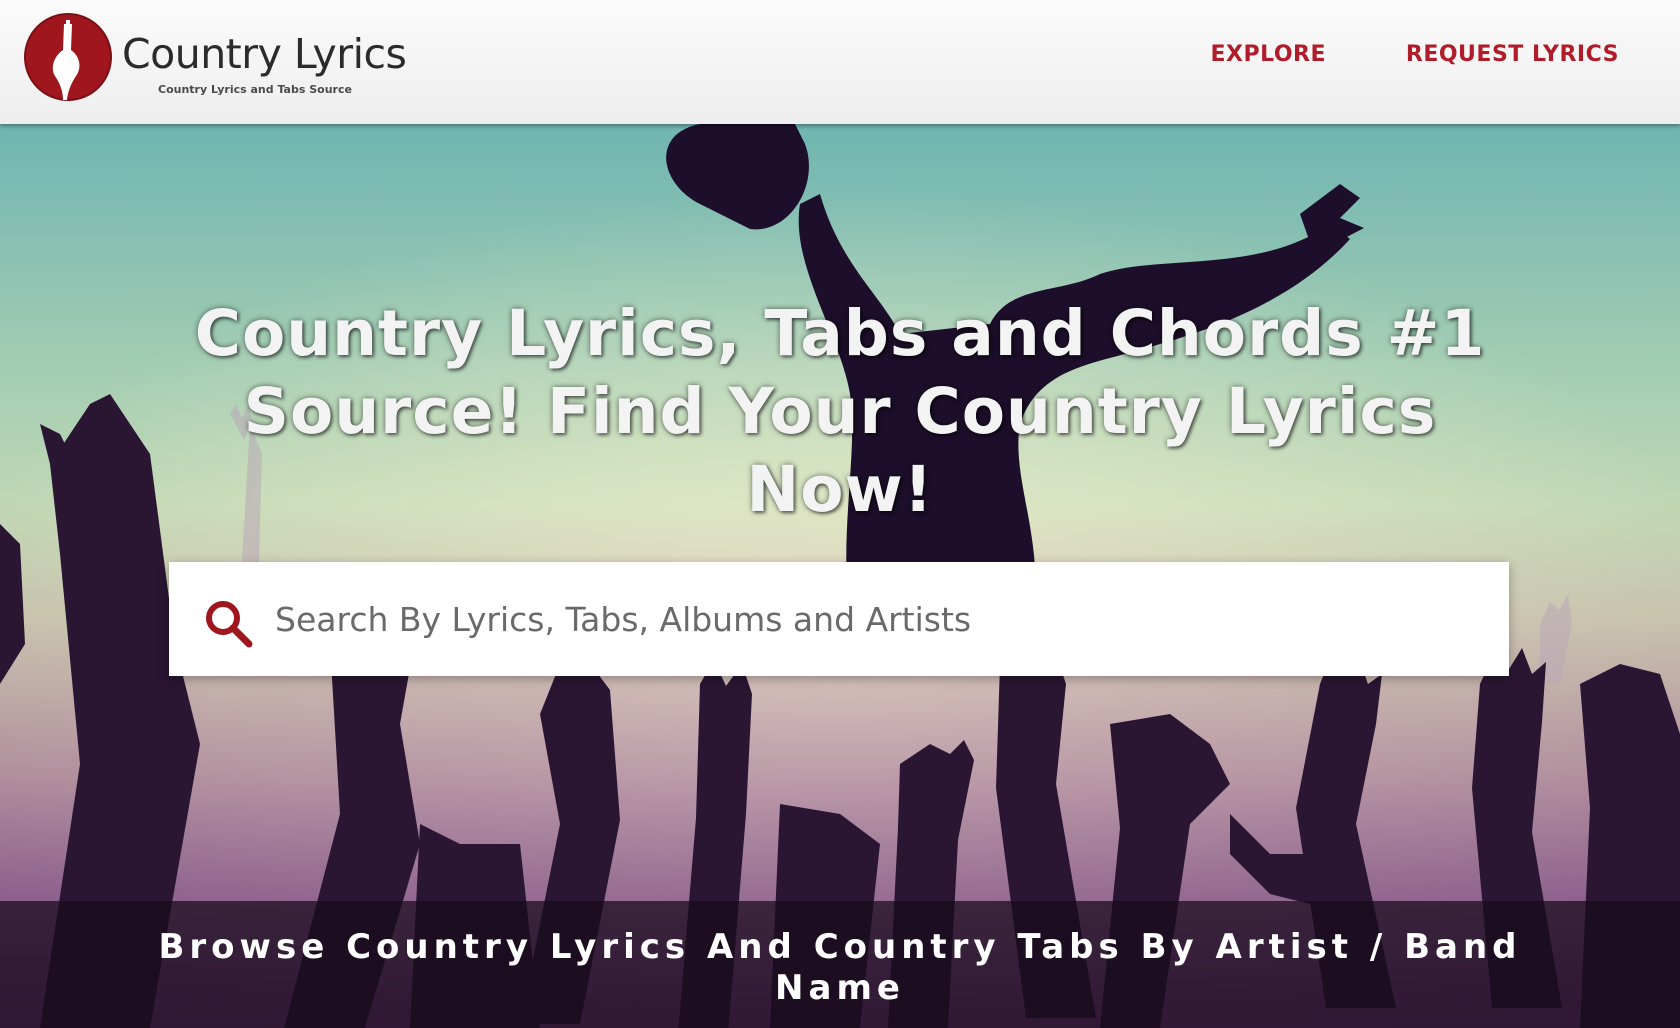 The image size is (1680, 1028). I want to click on search-input, so click(875, 619).